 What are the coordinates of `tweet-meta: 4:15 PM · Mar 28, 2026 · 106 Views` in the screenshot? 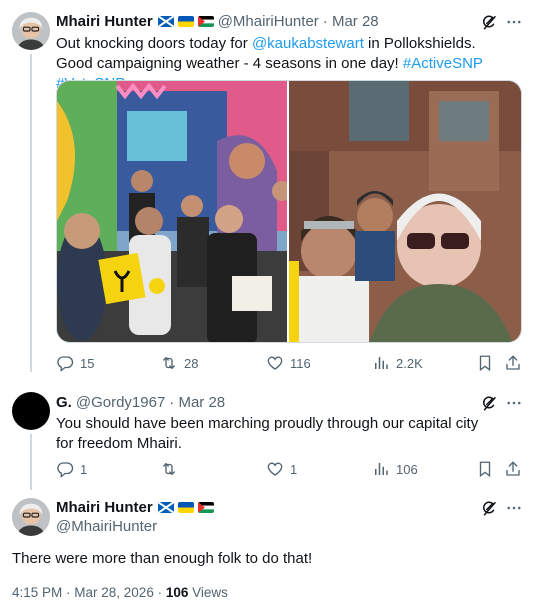 It's located at (120, 592).